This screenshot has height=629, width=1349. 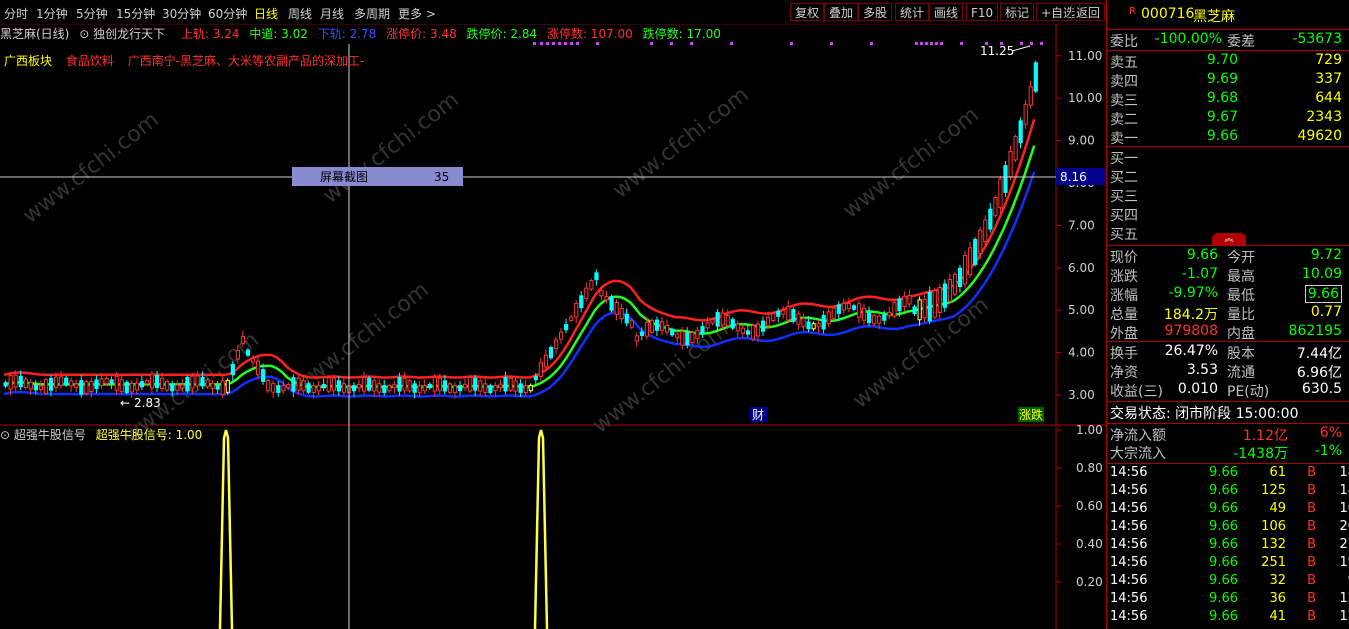 I want to click on fundamental-label: 换手, so click(x=1124, y=354).